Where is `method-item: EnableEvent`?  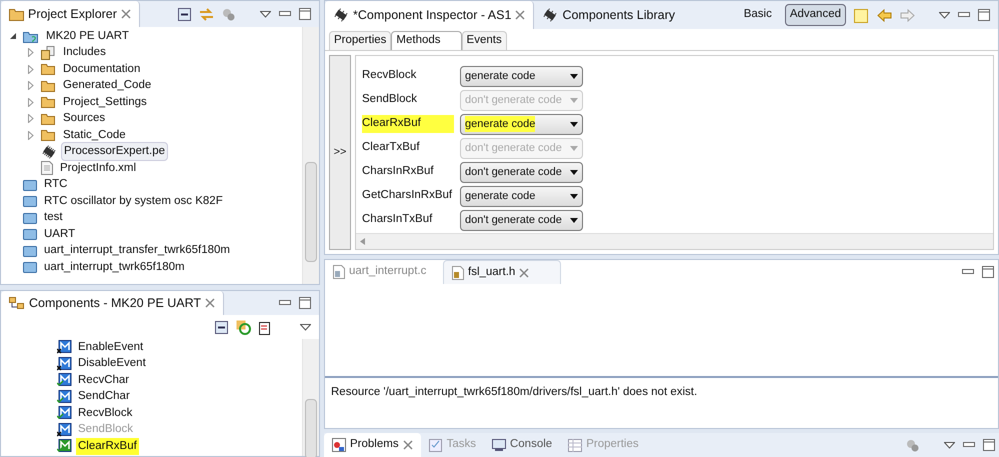 method-item: EnableEvent is located at coordinates (111, 347).